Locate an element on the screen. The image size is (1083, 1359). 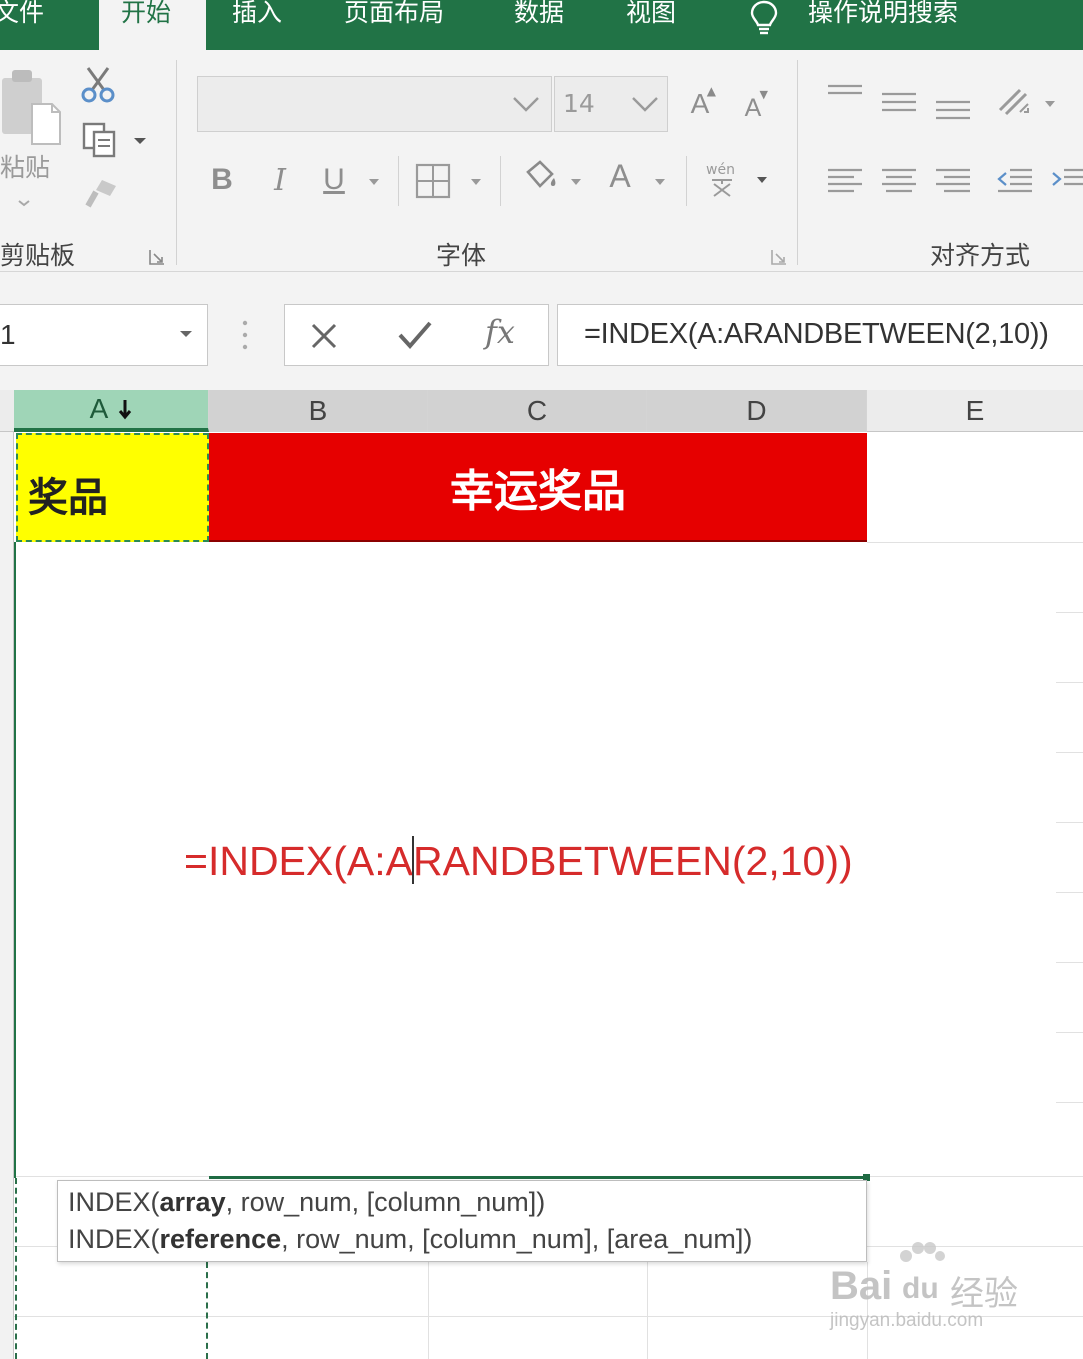
formula-input: =INDEX(A:ARANDBETWEEN(2,10)) is located at coordinates (820, 335).